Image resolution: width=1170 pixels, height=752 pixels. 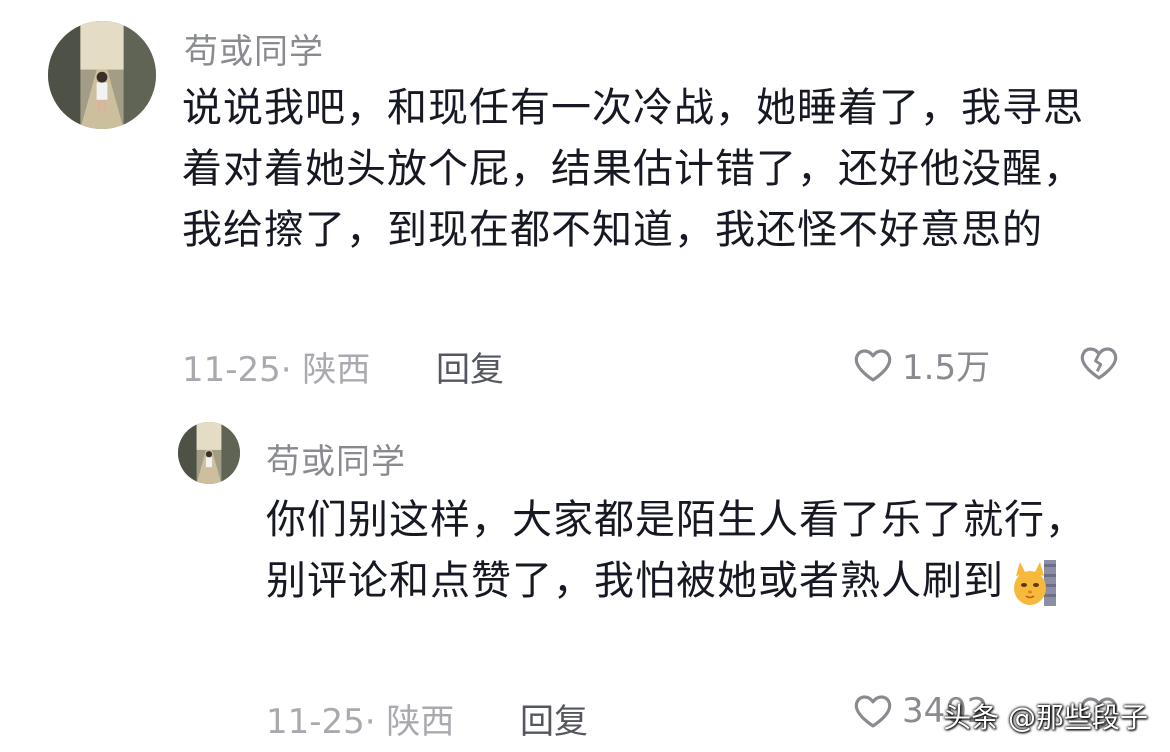 I want to click on dislike-button, so click(x=1099, y=363).